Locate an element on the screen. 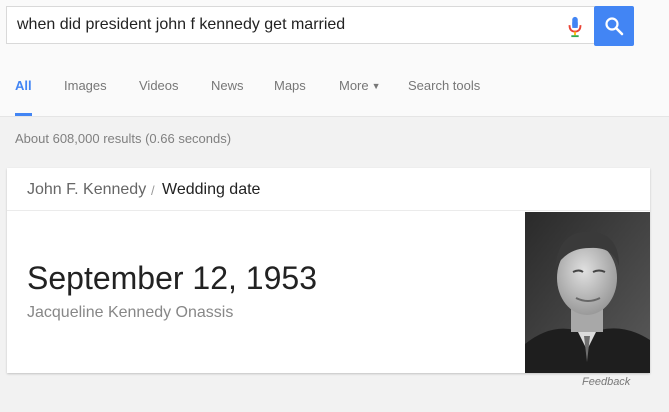 This screenshot has width=669, height=412. tab-images: Images is located at coordinates (85, 97).